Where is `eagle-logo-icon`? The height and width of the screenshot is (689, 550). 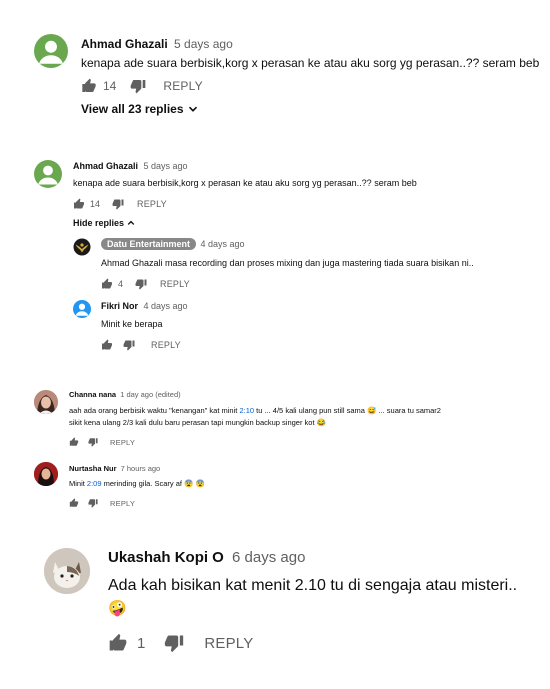
eagle-logo-icon is located at coordinates (82, 247).